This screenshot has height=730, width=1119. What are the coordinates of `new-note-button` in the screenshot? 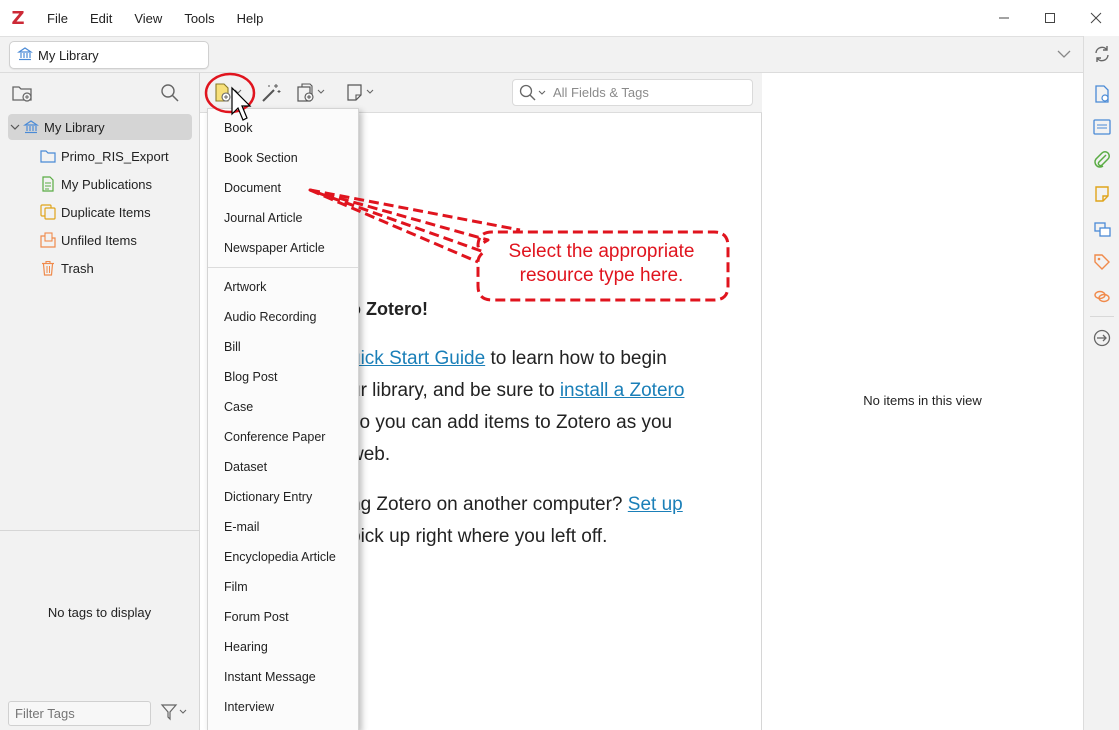 It's located at (363, 93).